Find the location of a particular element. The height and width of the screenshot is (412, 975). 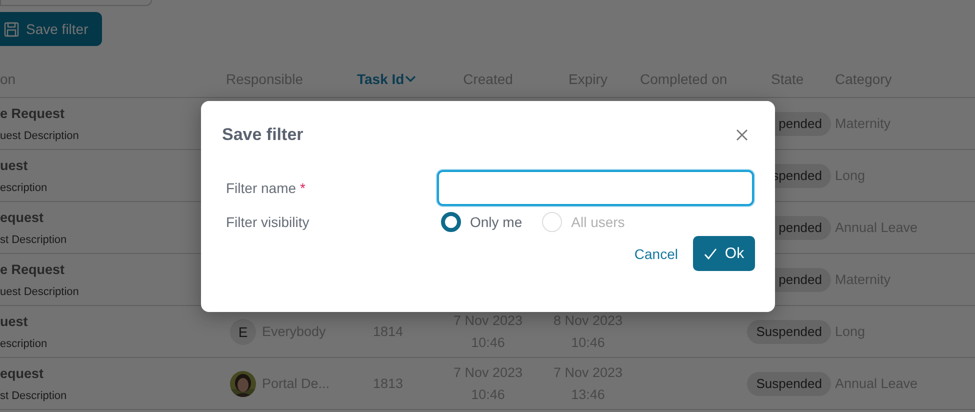

cancel-button: Cancel is located at coordinates (656, 254).